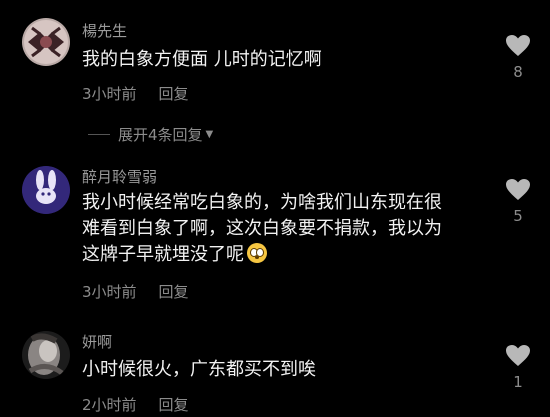 The width and height of the screenshot is (550, 417). I want to click on expand-replies-label: 展开4条回复, so click(160, 135).